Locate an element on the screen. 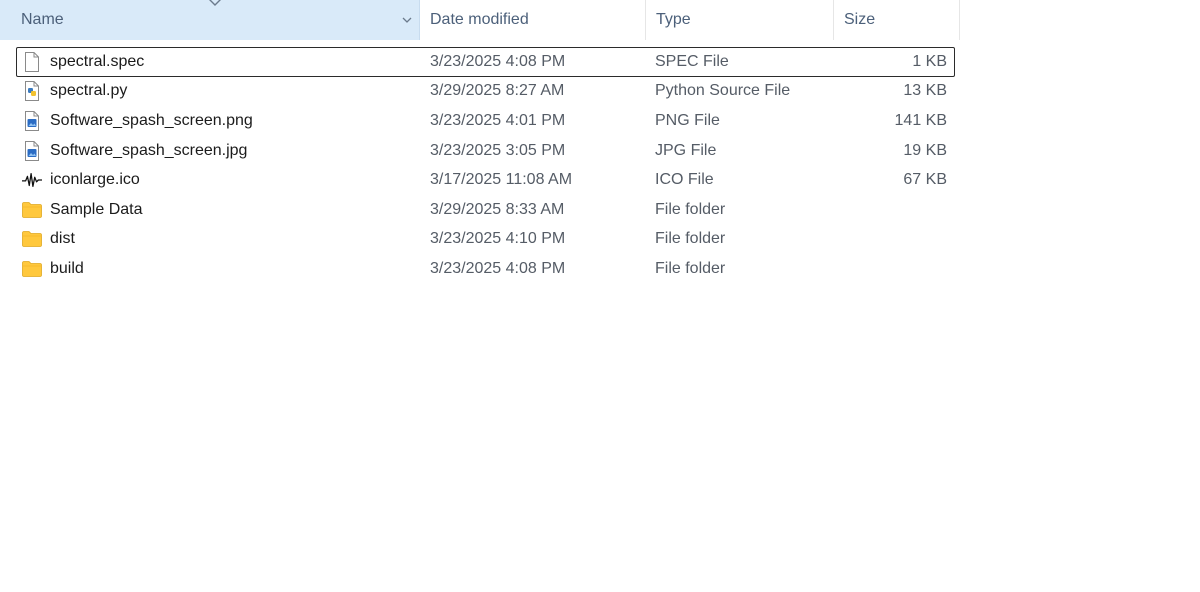  chevron-down-icon is located at coordinates (407, 20).